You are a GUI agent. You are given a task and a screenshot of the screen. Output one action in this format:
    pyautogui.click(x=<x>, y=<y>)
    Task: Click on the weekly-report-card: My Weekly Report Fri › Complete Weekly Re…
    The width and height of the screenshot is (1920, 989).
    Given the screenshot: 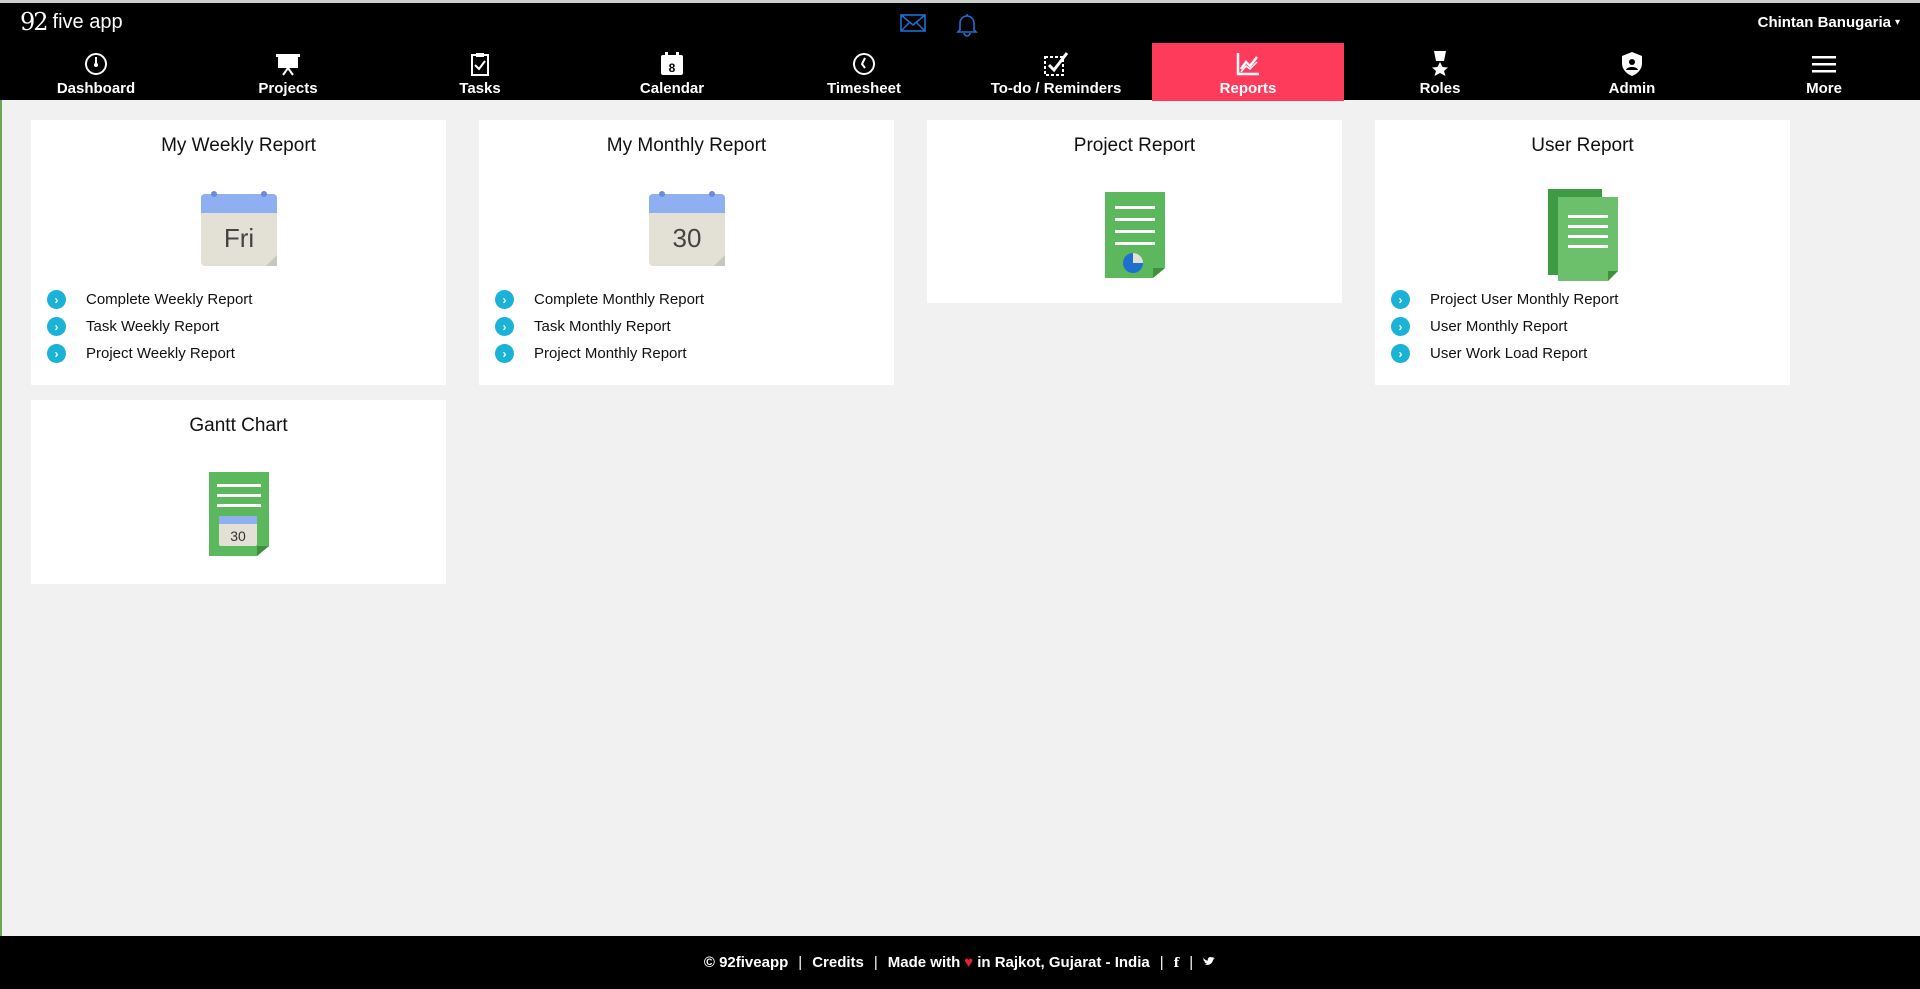 What is the action you would take?
    pyautogui.click(x=238, y=252)
    